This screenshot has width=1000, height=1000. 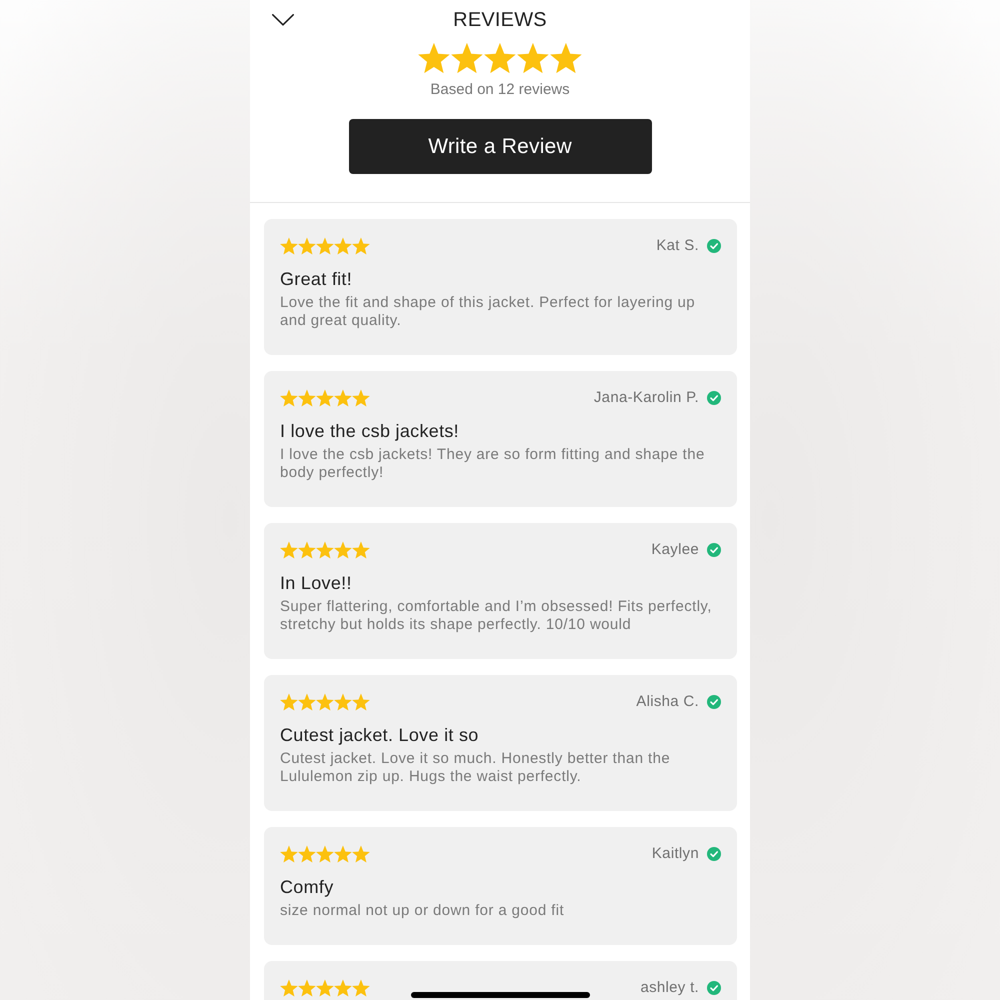 I want to click on chevron-down-icon, so click(x=283, y=20).